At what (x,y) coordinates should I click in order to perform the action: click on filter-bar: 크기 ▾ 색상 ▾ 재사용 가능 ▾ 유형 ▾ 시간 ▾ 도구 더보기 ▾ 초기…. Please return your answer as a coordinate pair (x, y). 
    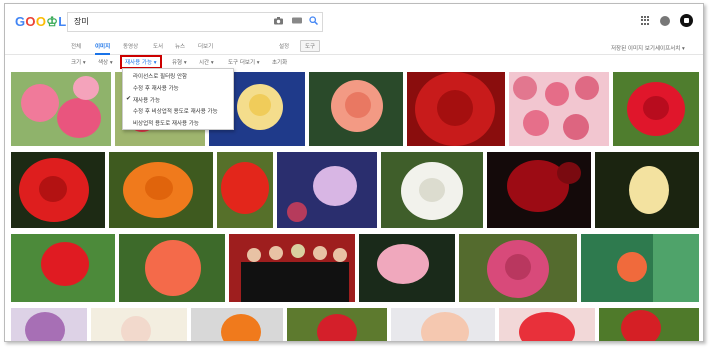
    Looking at the image, I should click on (354, 57).